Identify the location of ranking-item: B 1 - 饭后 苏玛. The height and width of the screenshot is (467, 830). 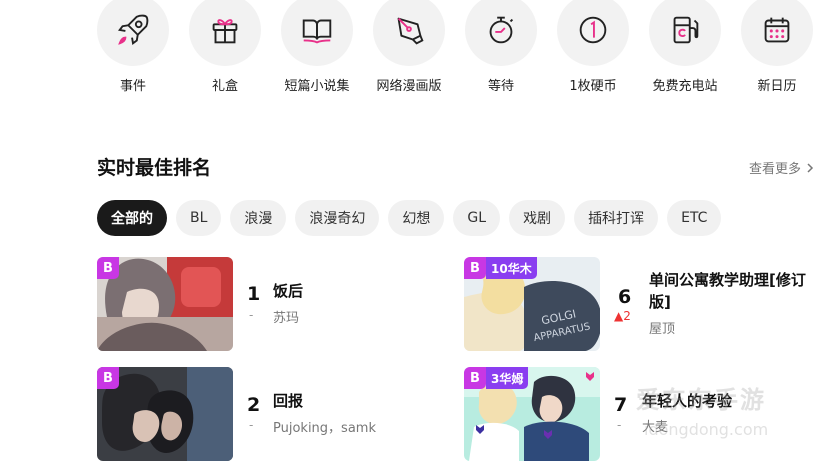
(262, 304).